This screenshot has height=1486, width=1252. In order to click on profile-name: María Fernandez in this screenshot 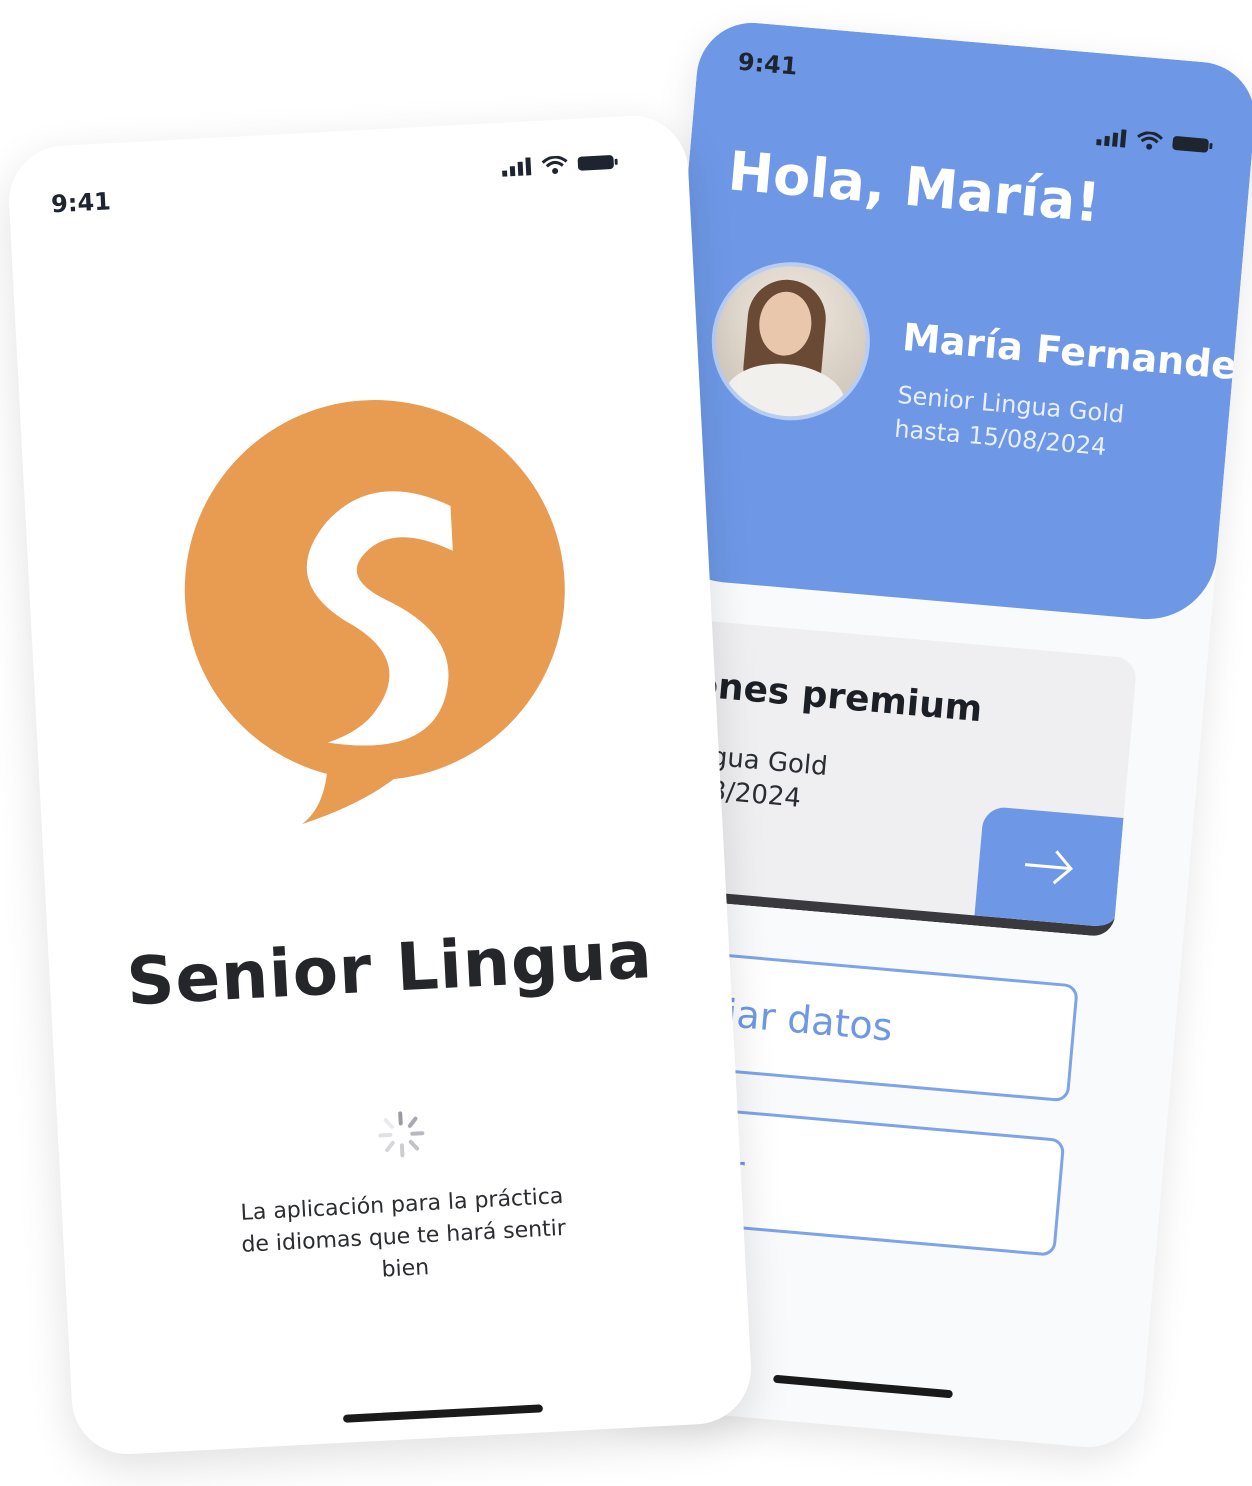, I will do `click(1076, 353)`.